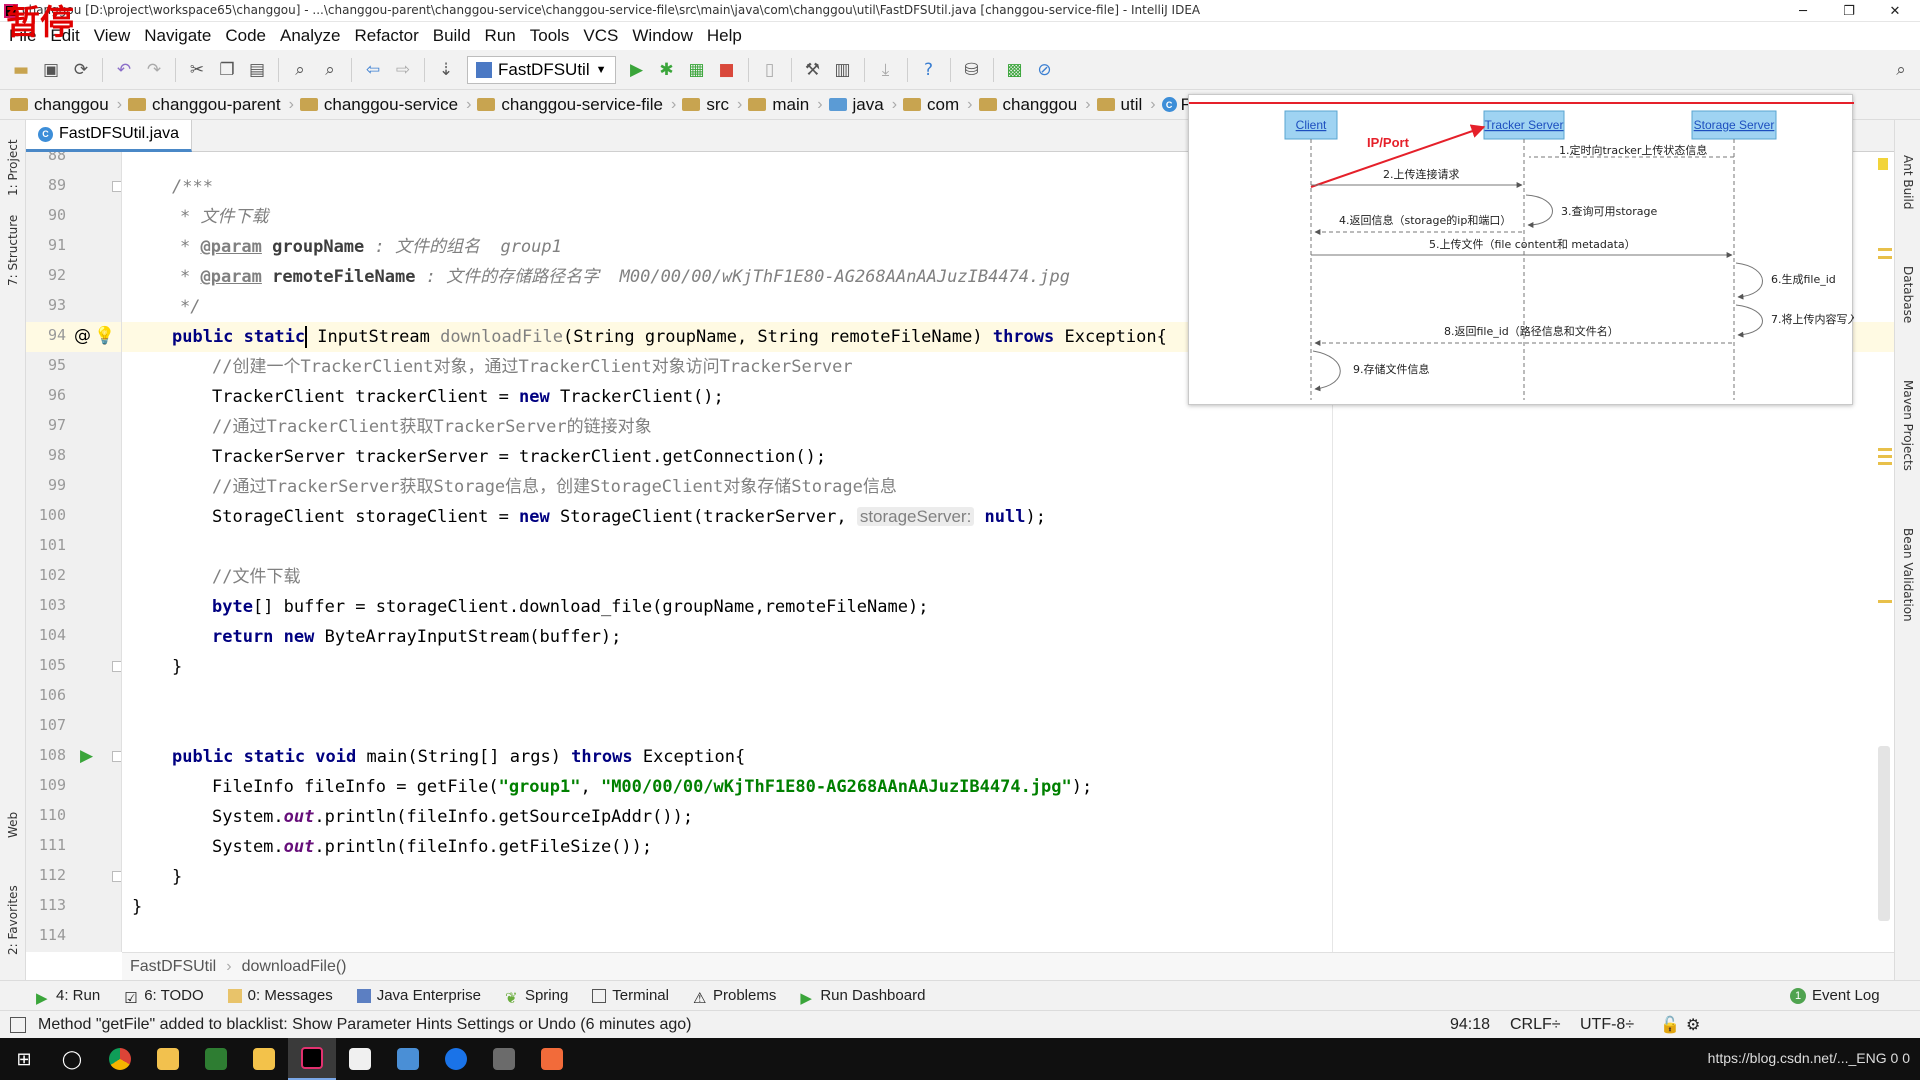 The width and height of the screenshot is (1920, 1080). Describe the element at coordinates (227, 70) in the screenshot. I see `copy-icon: ❐` at that location.